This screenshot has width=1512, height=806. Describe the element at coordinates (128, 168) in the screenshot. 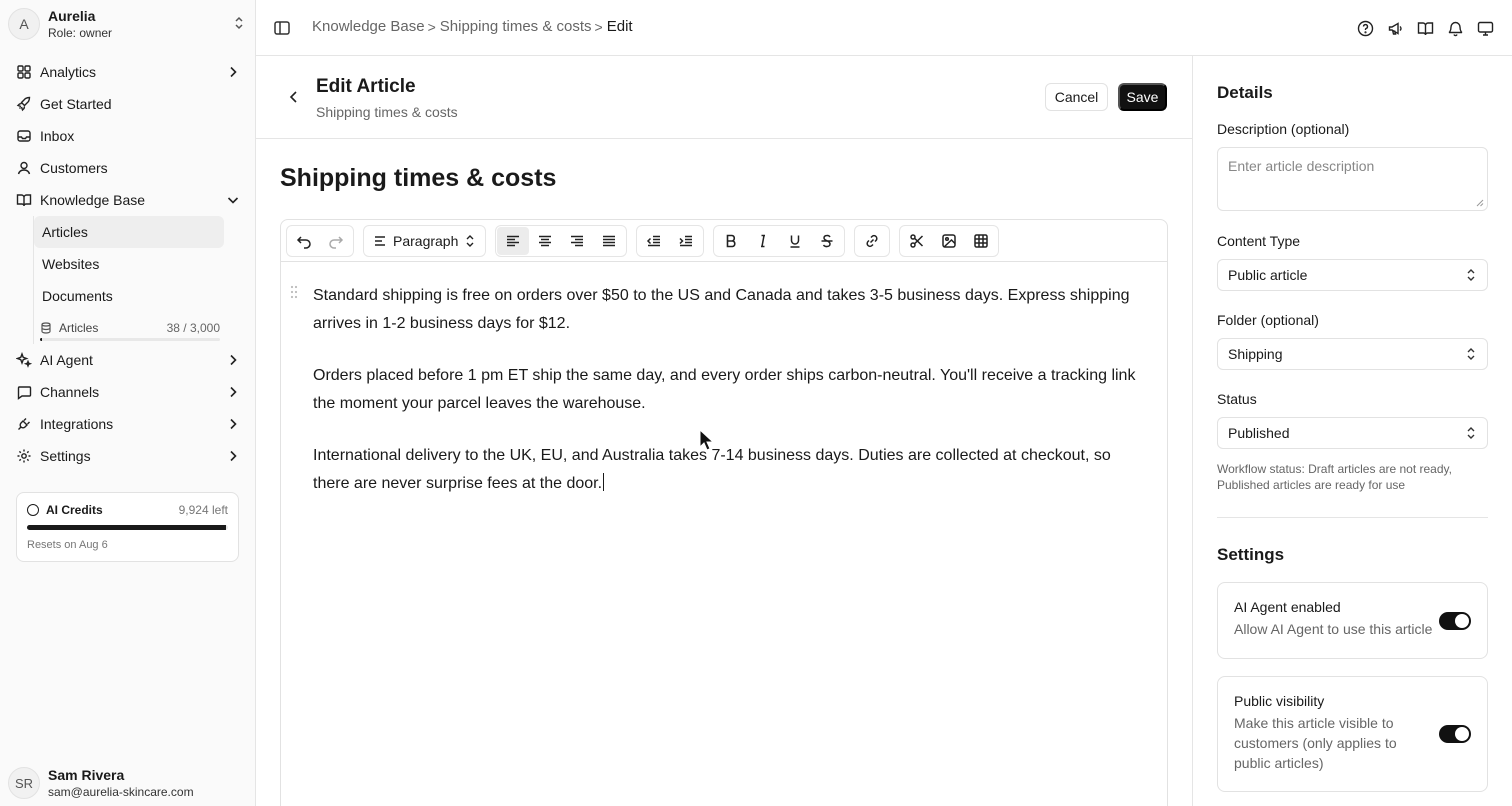

I see `nav-customers: Customers` at that location.